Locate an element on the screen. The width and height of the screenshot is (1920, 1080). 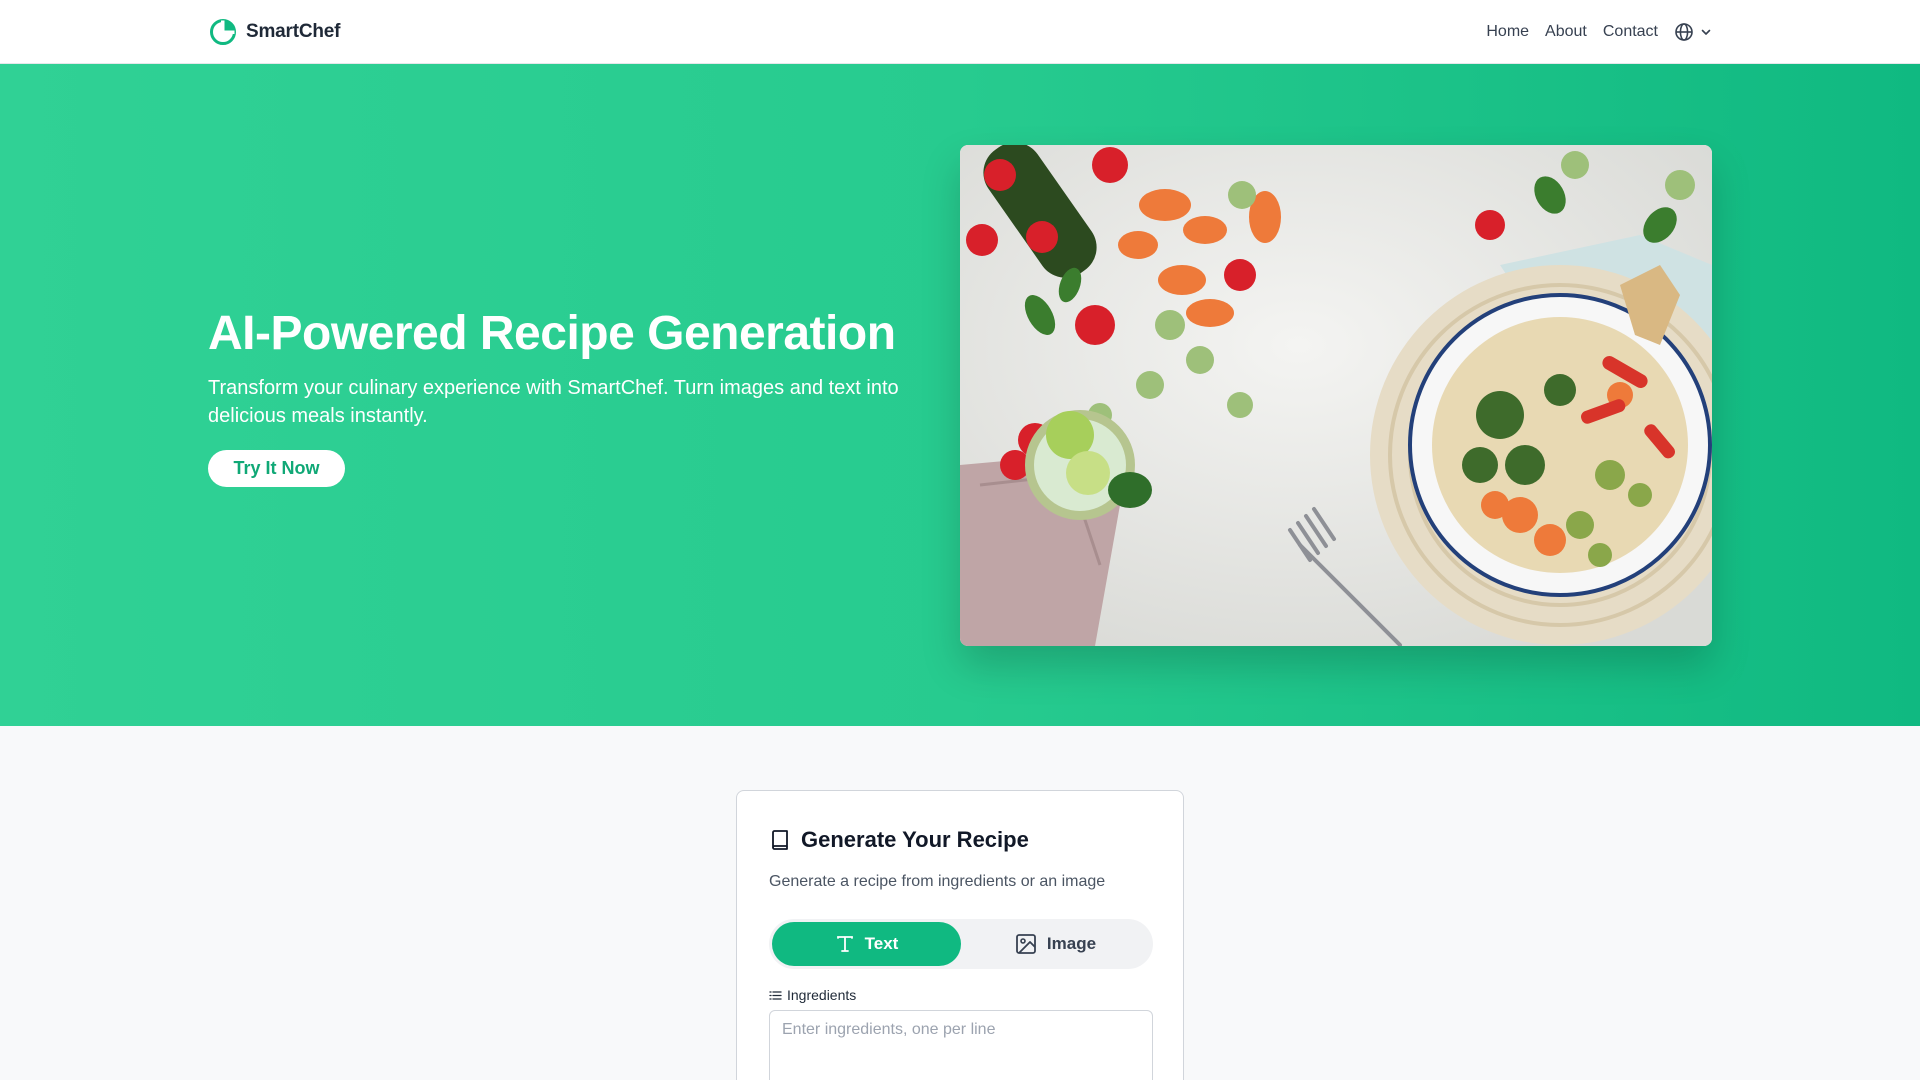
ingredients-label-text: Ingredients is located at coordinates (822, 995).